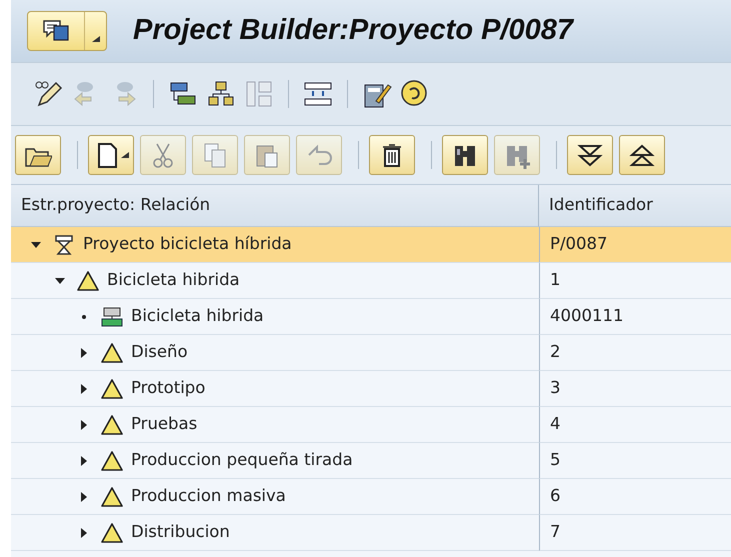 This screenshot has width=731, height=557. I want to click on identifier-cell: 4000111, so click(635, 317).